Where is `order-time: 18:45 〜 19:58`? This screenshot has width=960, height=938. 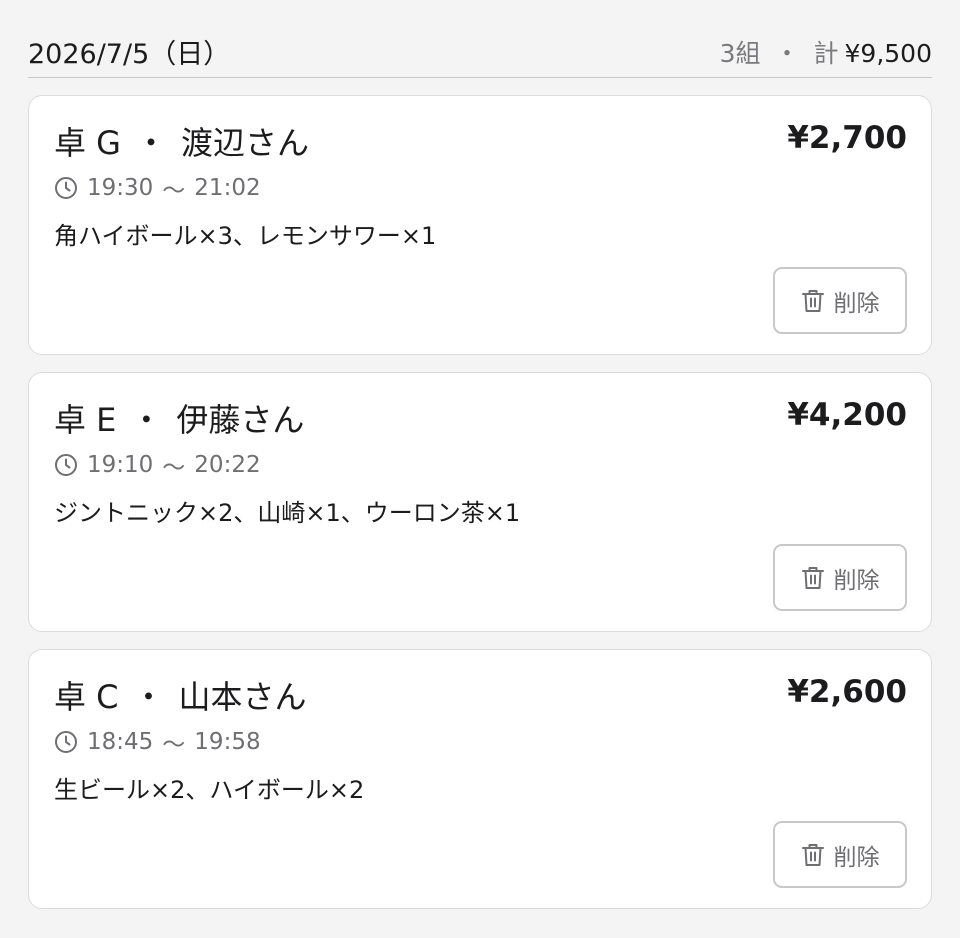
order-time: 18:45 〜 19:58 is located at coordinates (157, 743).